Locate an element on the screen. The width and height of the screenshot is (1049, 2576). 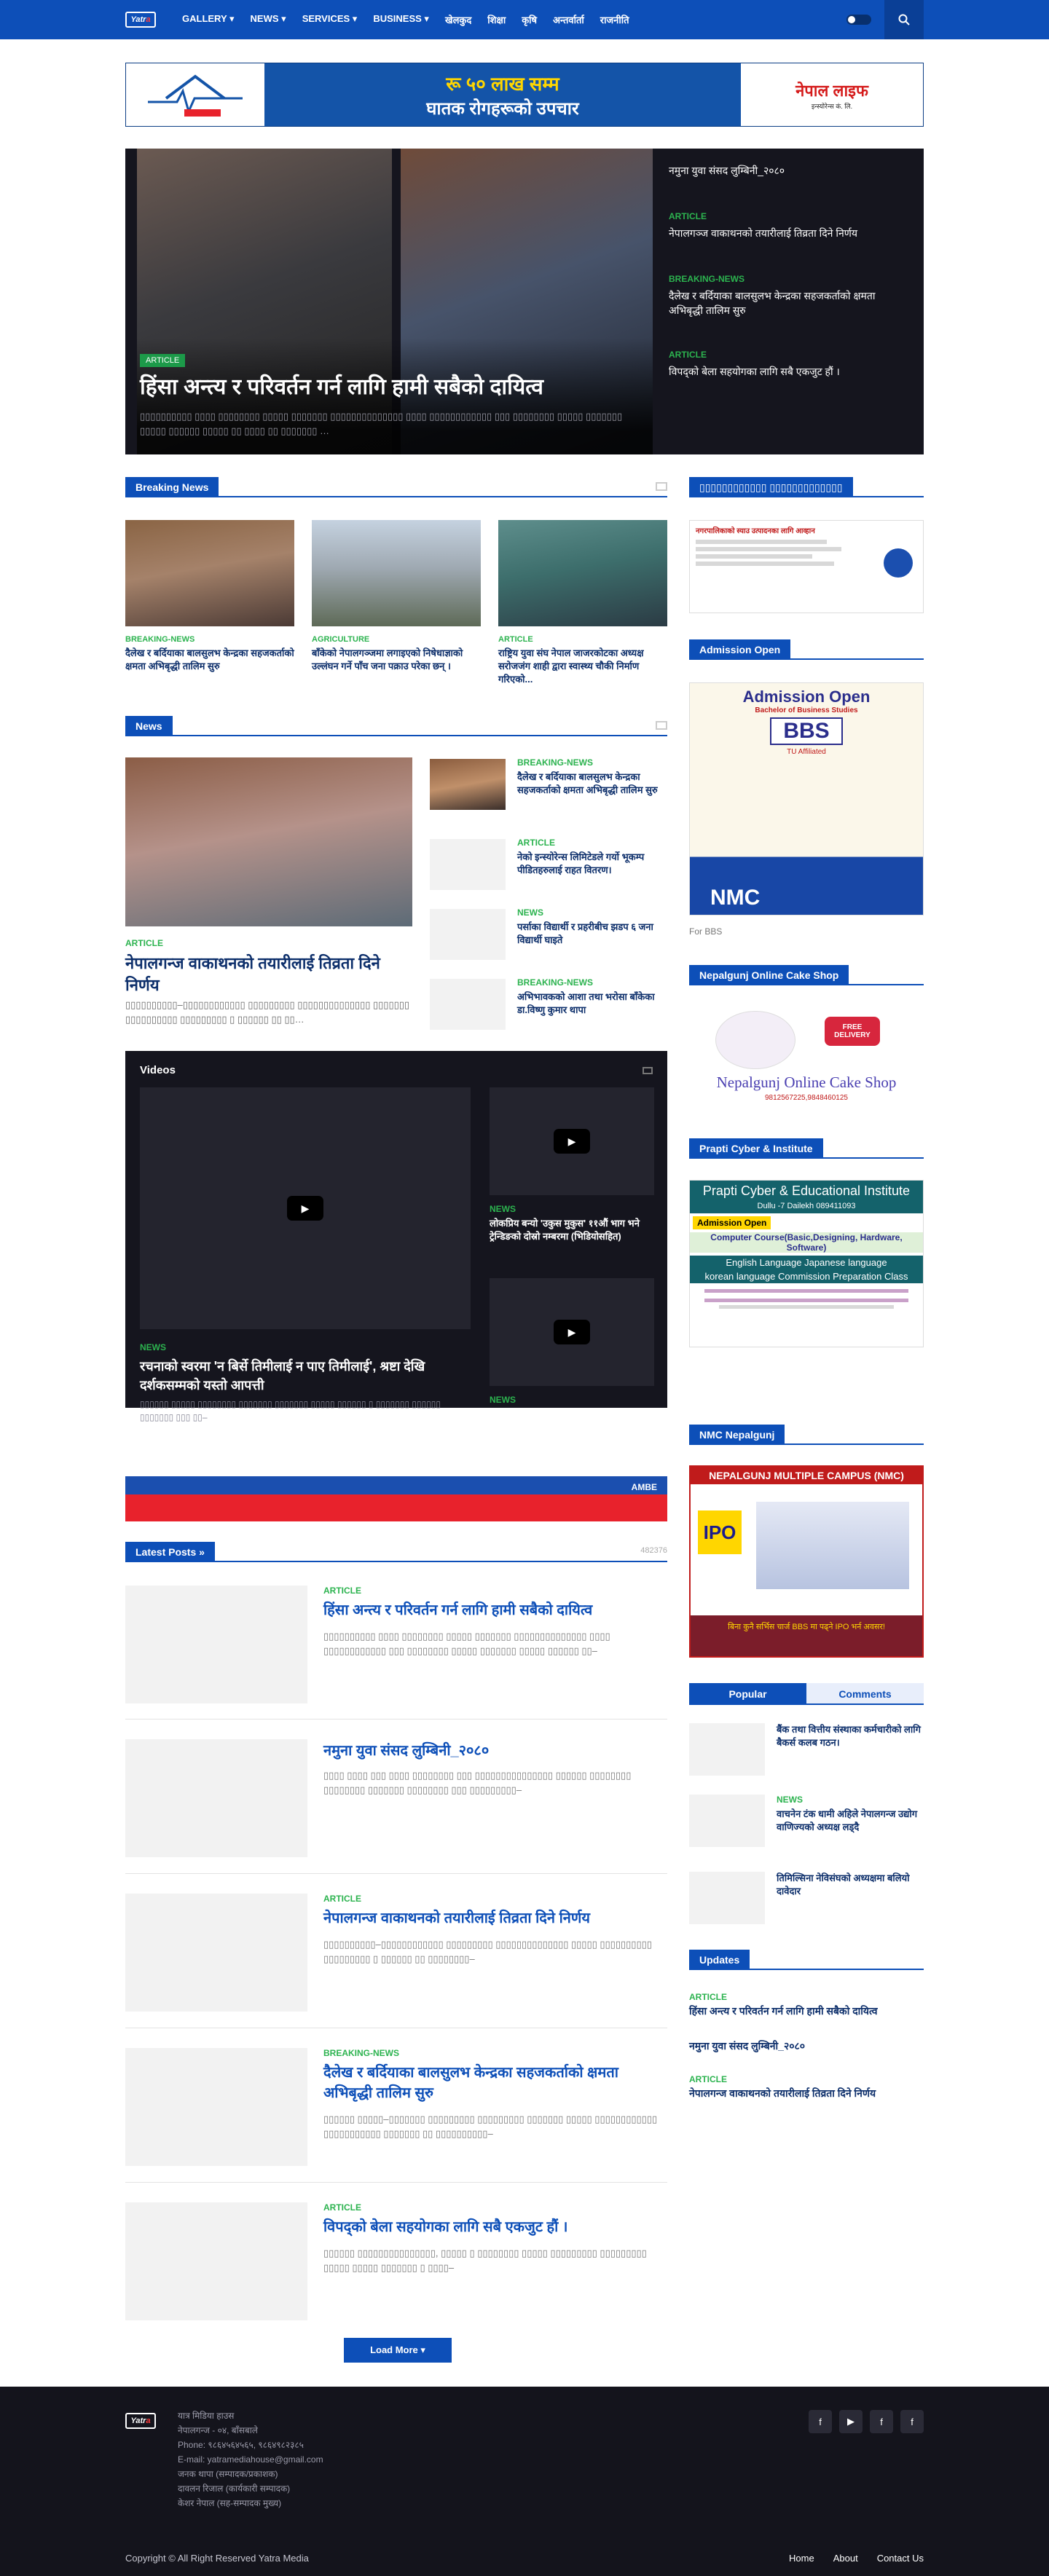
tab-popular: Popular is located at coordinates (747, 1694).